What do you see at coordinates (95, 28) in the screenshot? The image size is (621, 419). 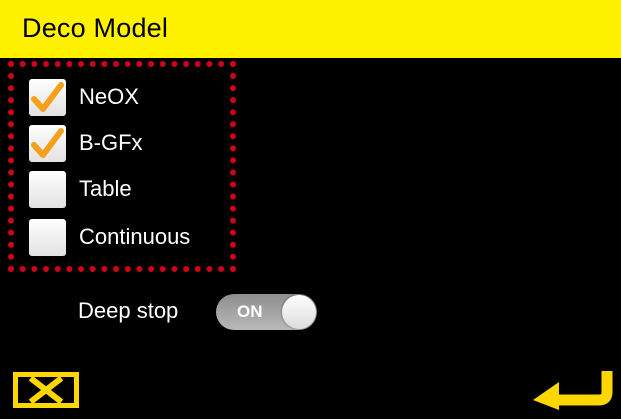 I see `page-title: Deco Model` at bounding box center [95, 28].